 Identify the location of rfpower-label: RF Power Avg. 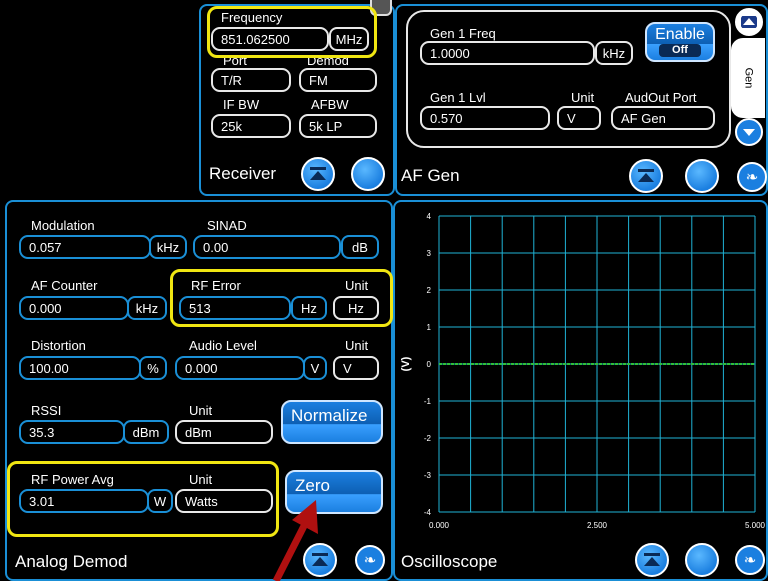
(72, 479).